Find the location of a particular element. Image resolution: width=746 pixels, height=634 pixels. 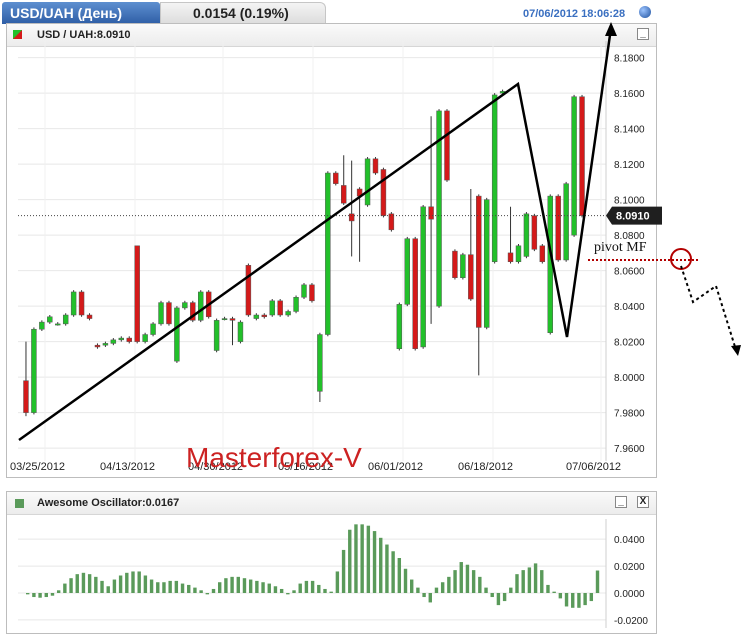

price-y-tick: 8.1400 is located at coordinates (629, 130).